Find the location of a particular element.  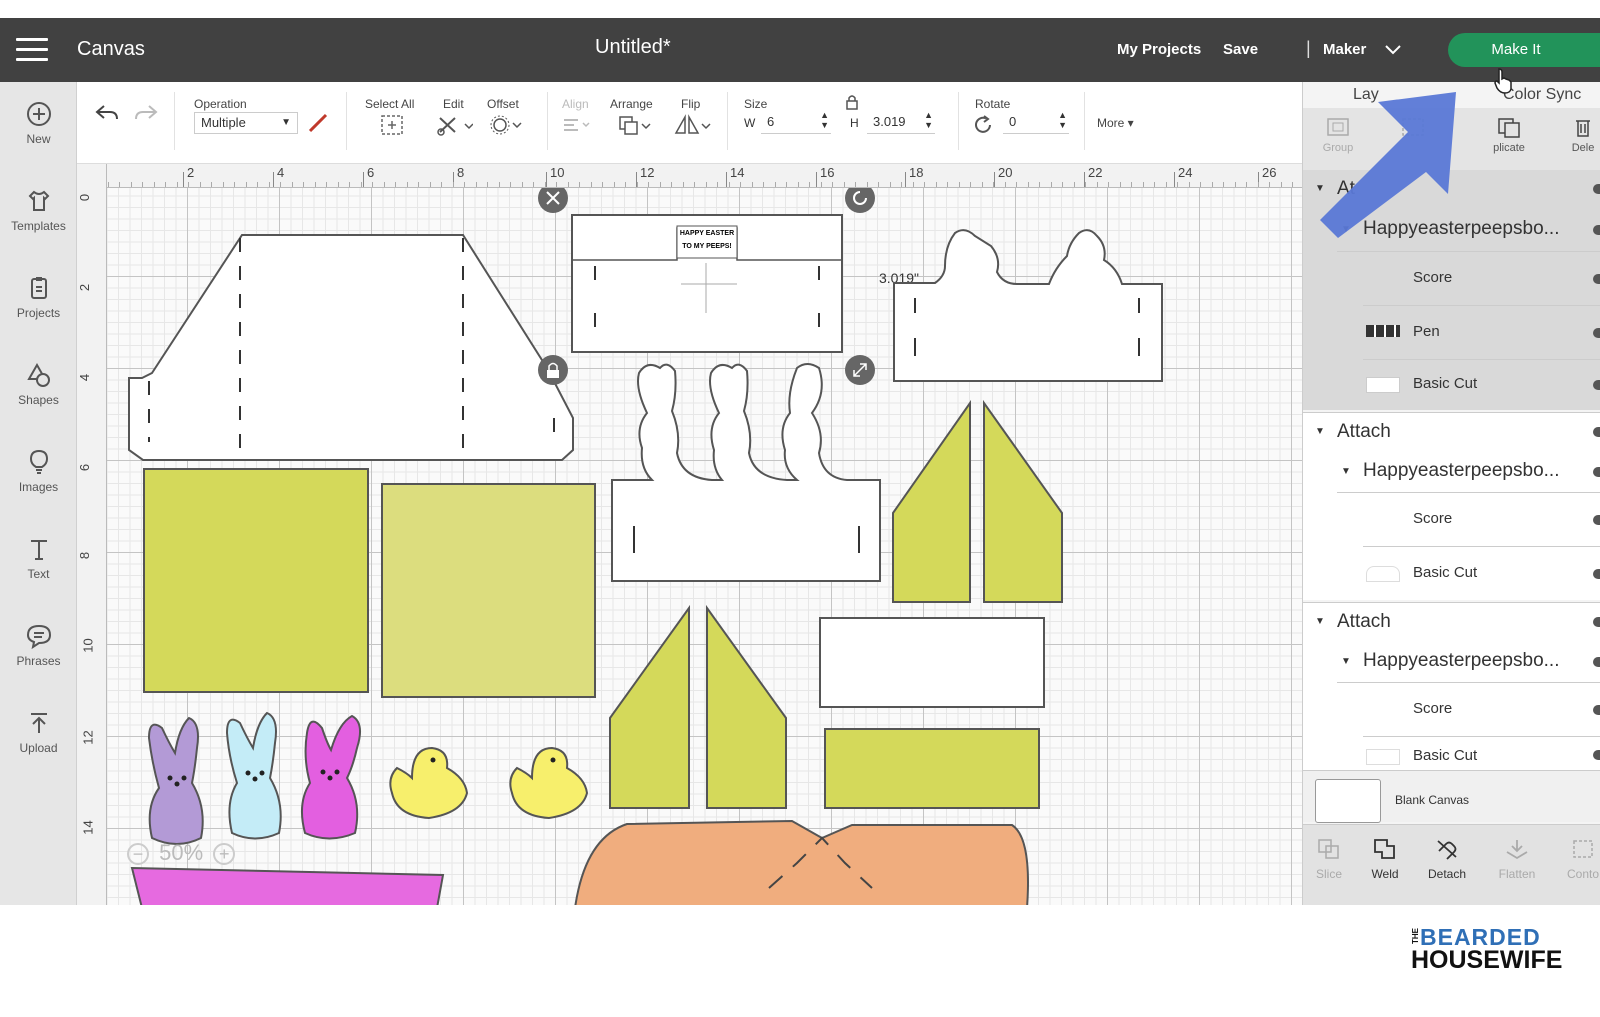

layer-item-label: Score is located at coordinates (1433, 708).